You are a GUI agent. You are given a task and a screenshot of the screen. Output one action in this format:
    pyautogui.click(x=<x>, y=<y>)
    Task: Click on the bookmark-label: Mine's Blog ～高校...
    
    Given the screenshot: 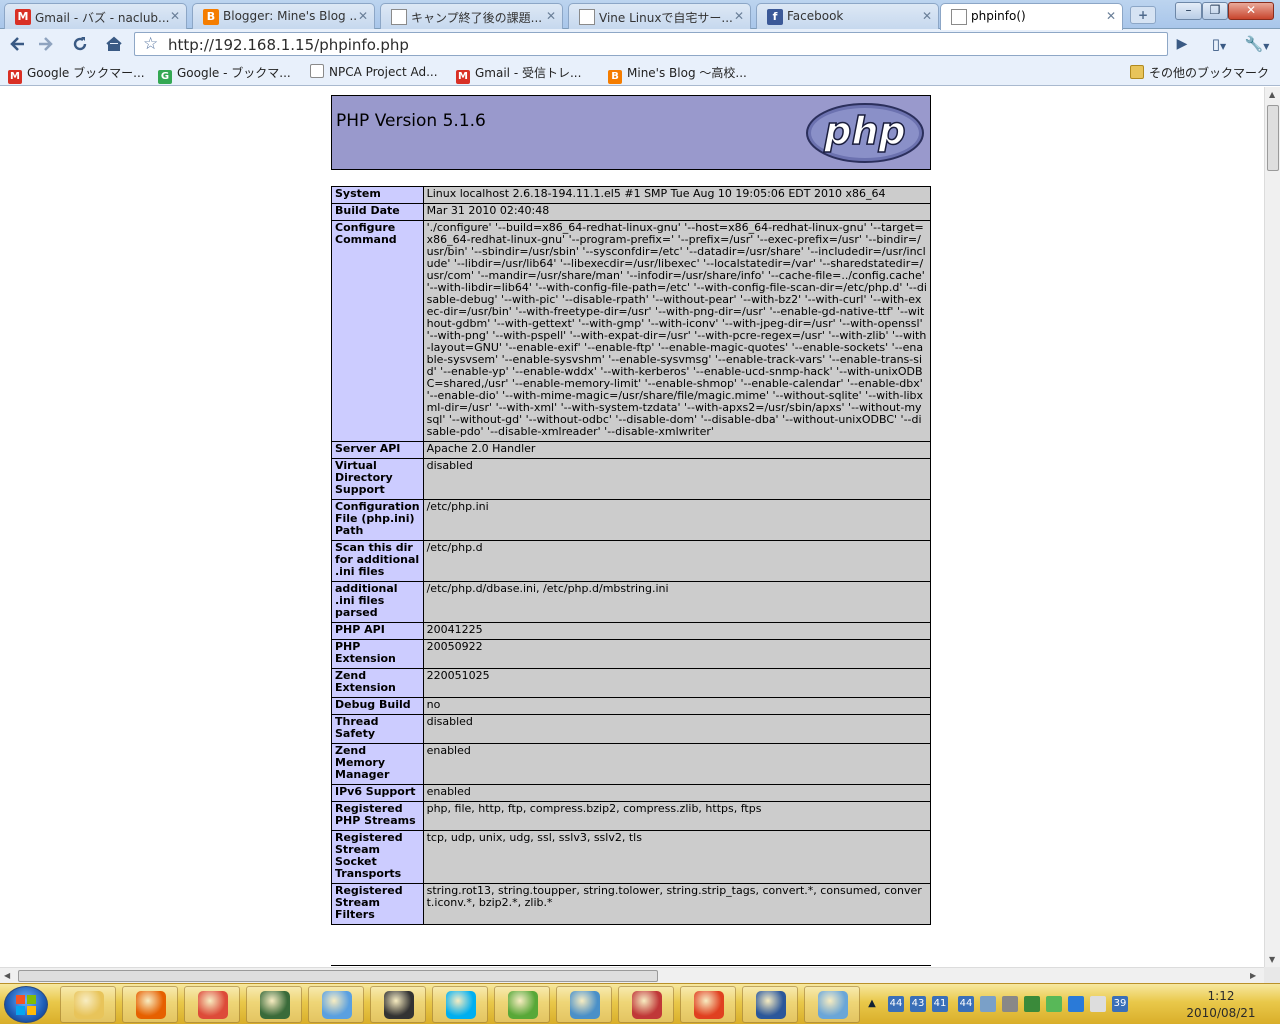 What is the action you would take?
    pyautogui.click(x=687, y=73)
    